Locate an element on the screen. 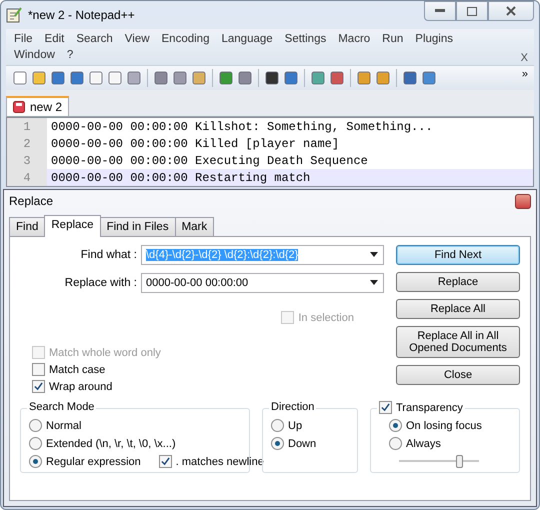 The image size is (540, 510). close-button is located at coordinates (511, 11).